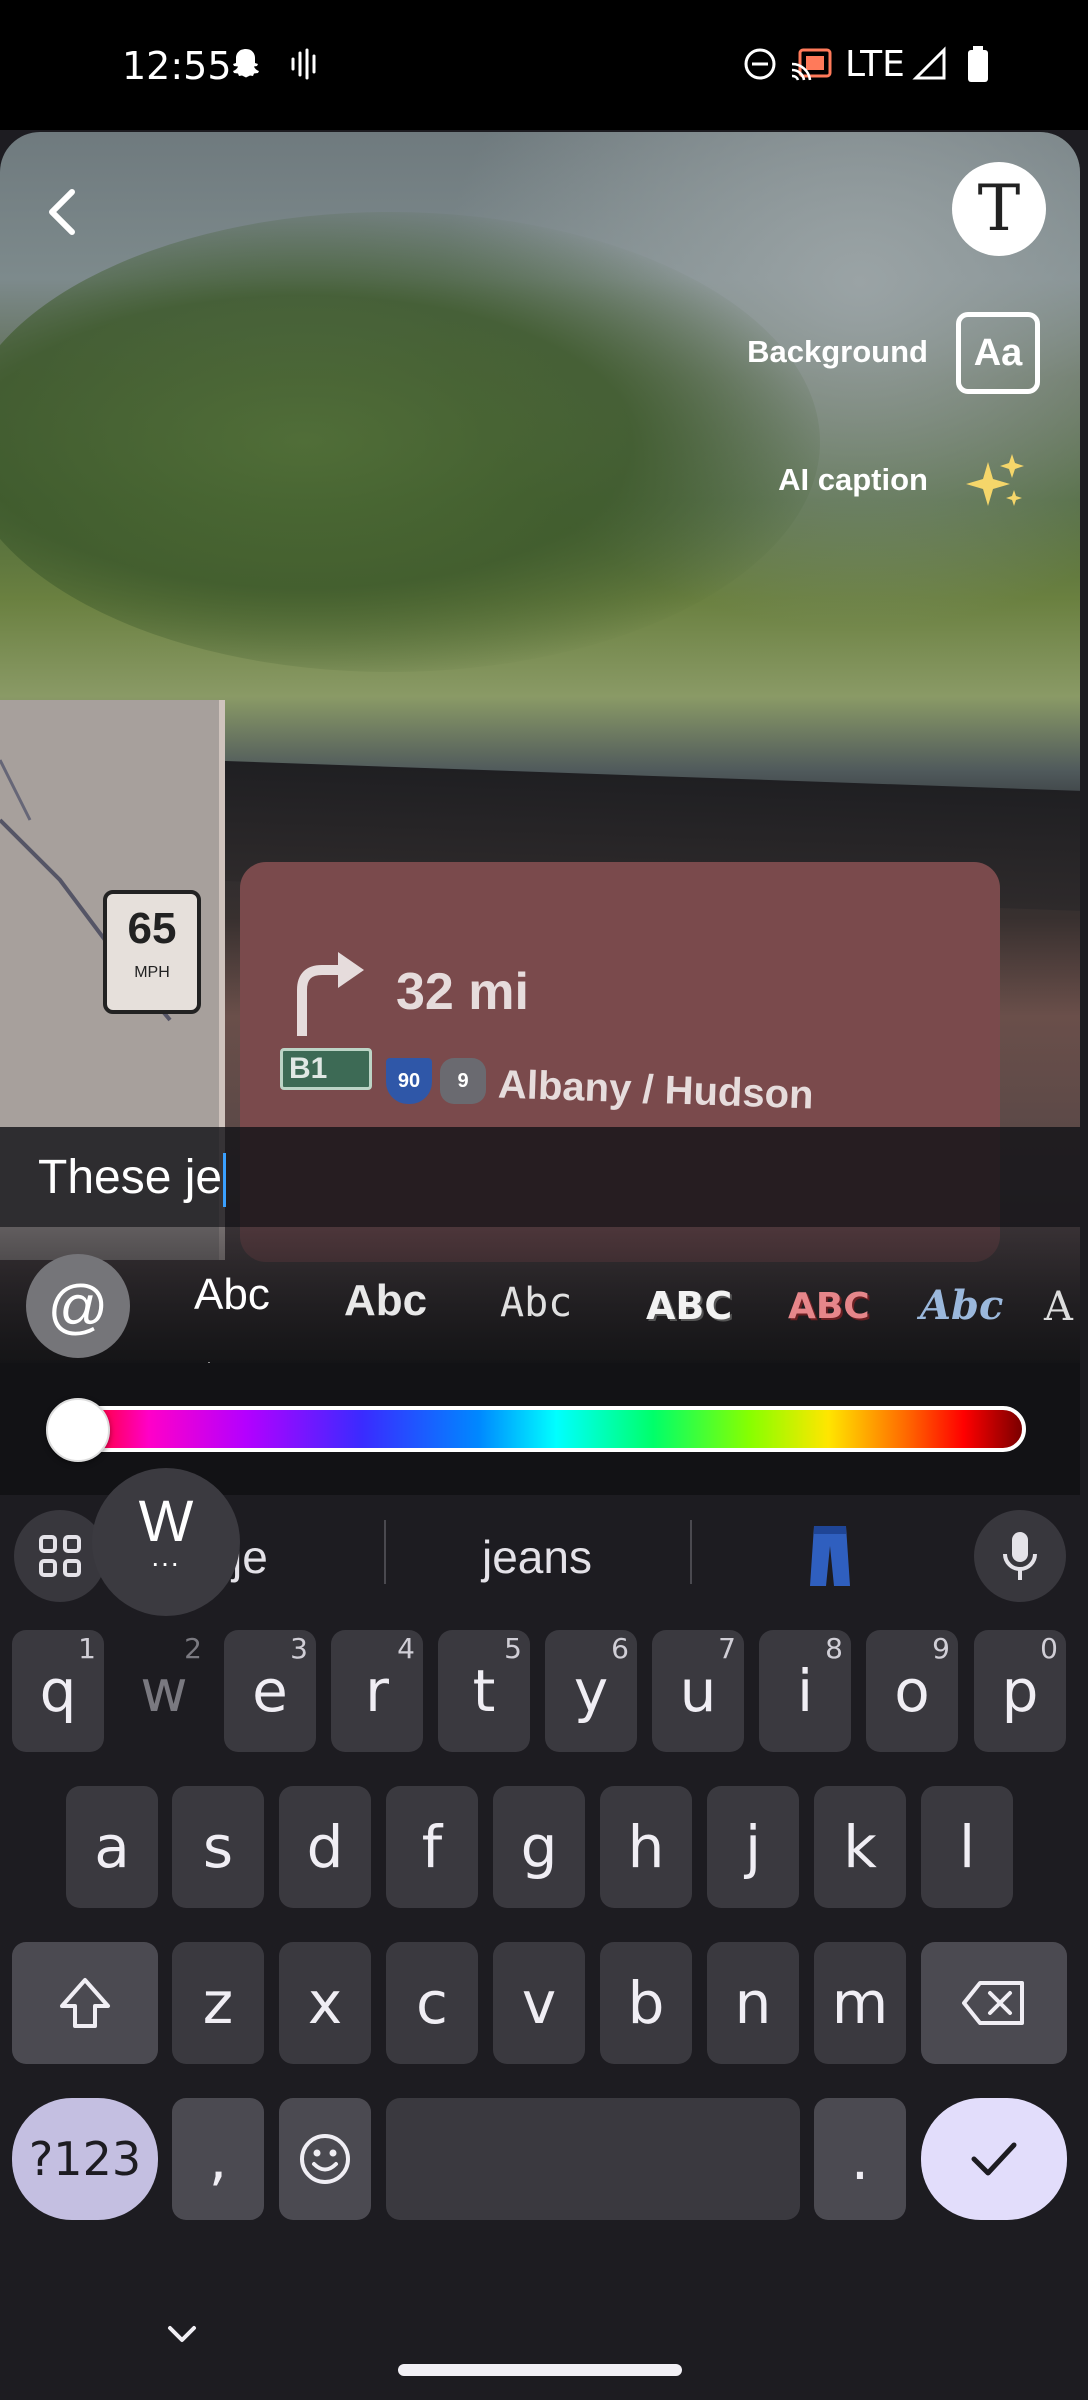 This screenshot has width=1088, height=2400. I want to click on style-option-classic: Abc, so click(232, 1295).